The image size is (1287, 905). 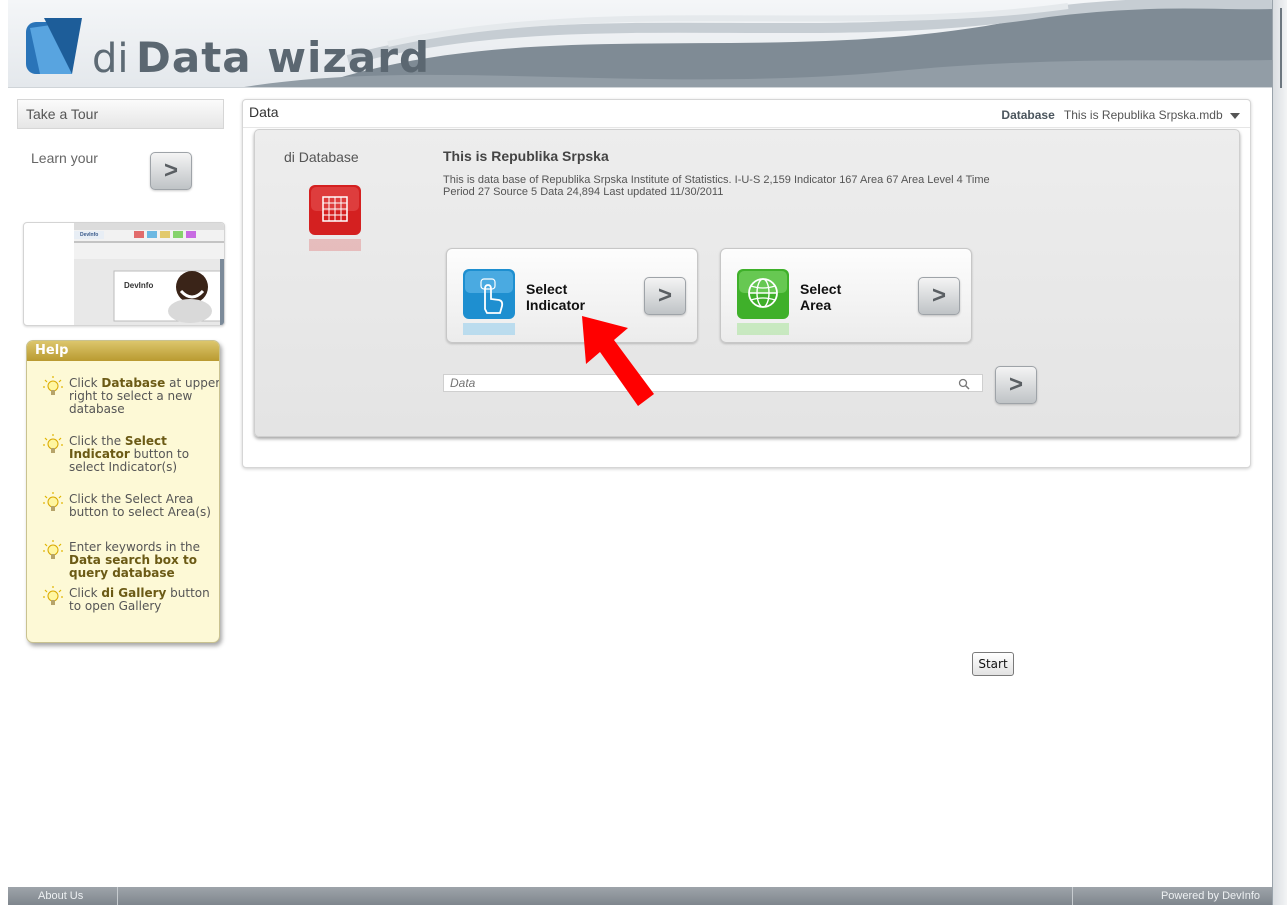 What do you see at coordinates (123, 351) in the screenshot?
I see `help-title: Help` at bounding box center [123, 351].